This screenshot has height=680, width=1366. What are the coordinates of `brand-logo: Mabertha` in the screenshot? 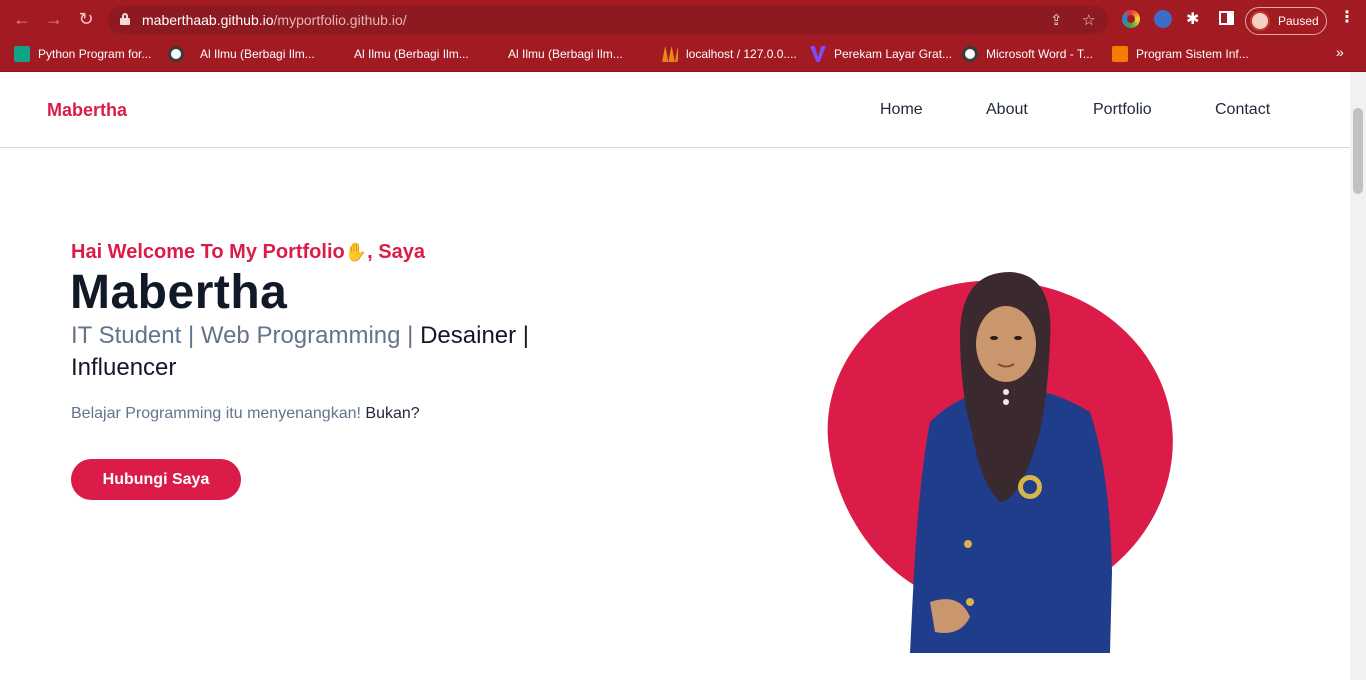 It's located at (87, 110).